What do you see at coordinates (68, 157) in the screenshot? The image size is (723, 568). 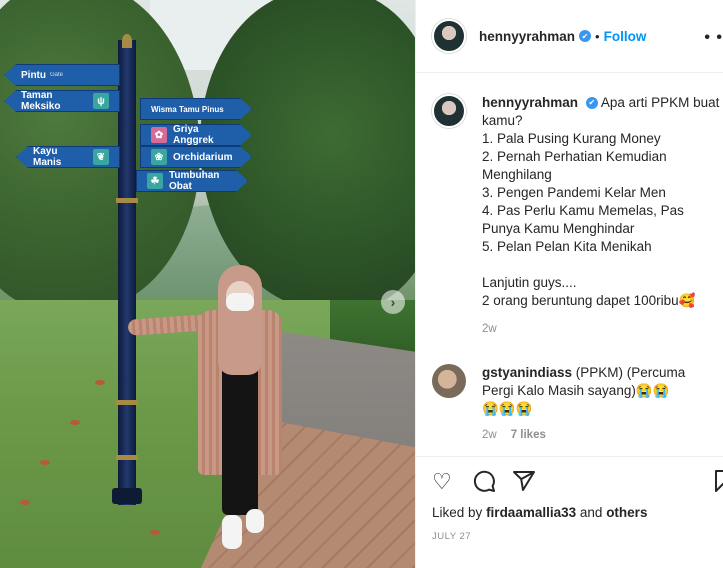 I see `sign-kayu-manis: Kayu Manis ❦` at bounding box center [68, 157].